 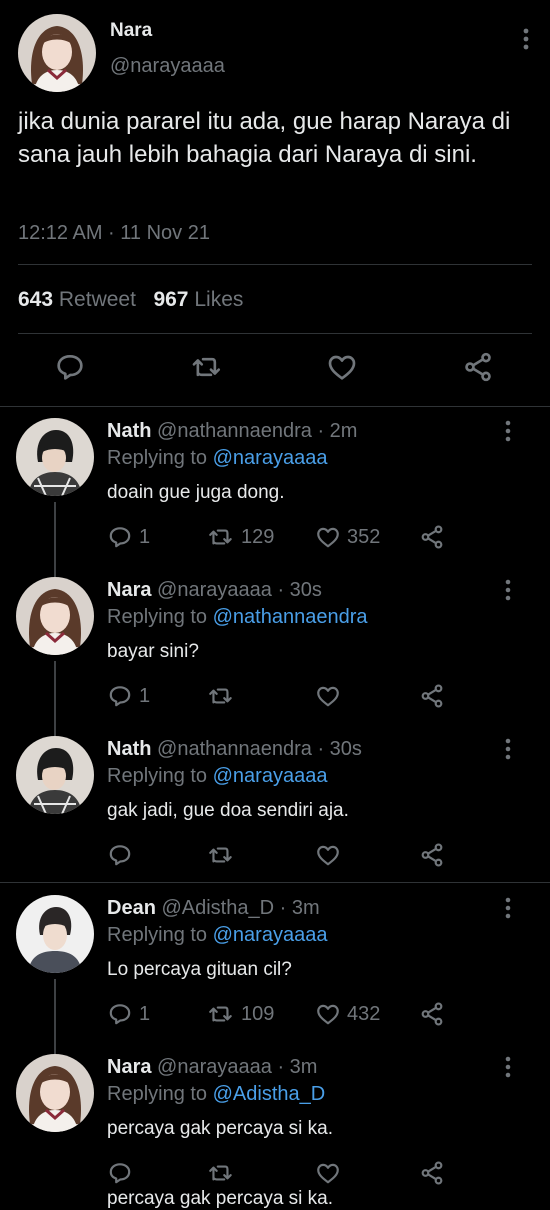 I want to click on replying-to: Replying to @Adistha_D, so click(x=216, y=1094).